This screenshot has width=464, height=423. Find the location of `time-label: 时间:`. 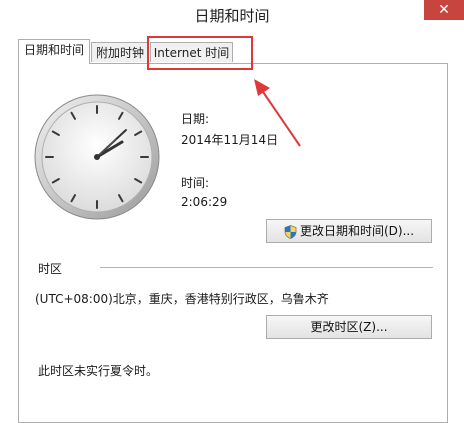

time-label: 时间: is located at coordinates (195, 183).